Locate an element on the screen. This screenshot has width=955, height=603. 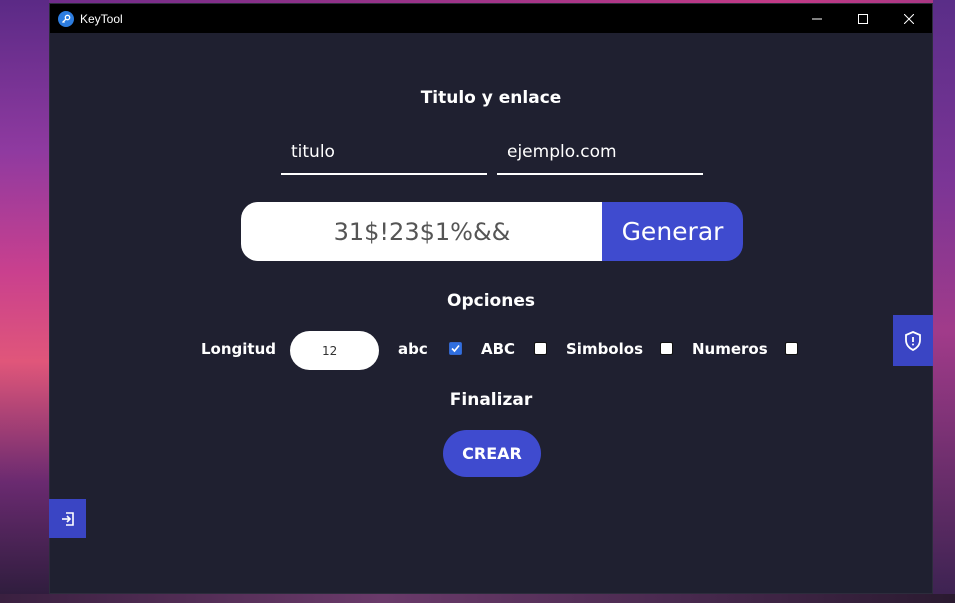
shield-icon is located at coordinates (913, 340).